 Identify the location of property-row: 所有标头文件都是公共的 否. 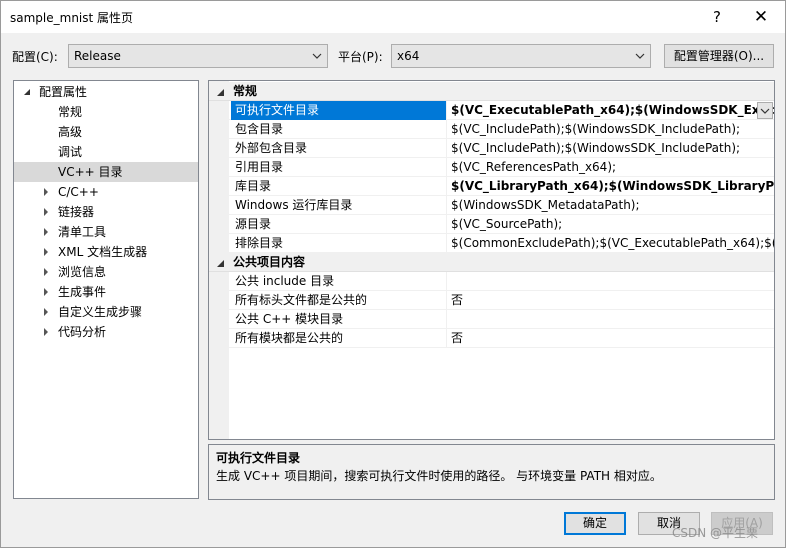
(491, 300).